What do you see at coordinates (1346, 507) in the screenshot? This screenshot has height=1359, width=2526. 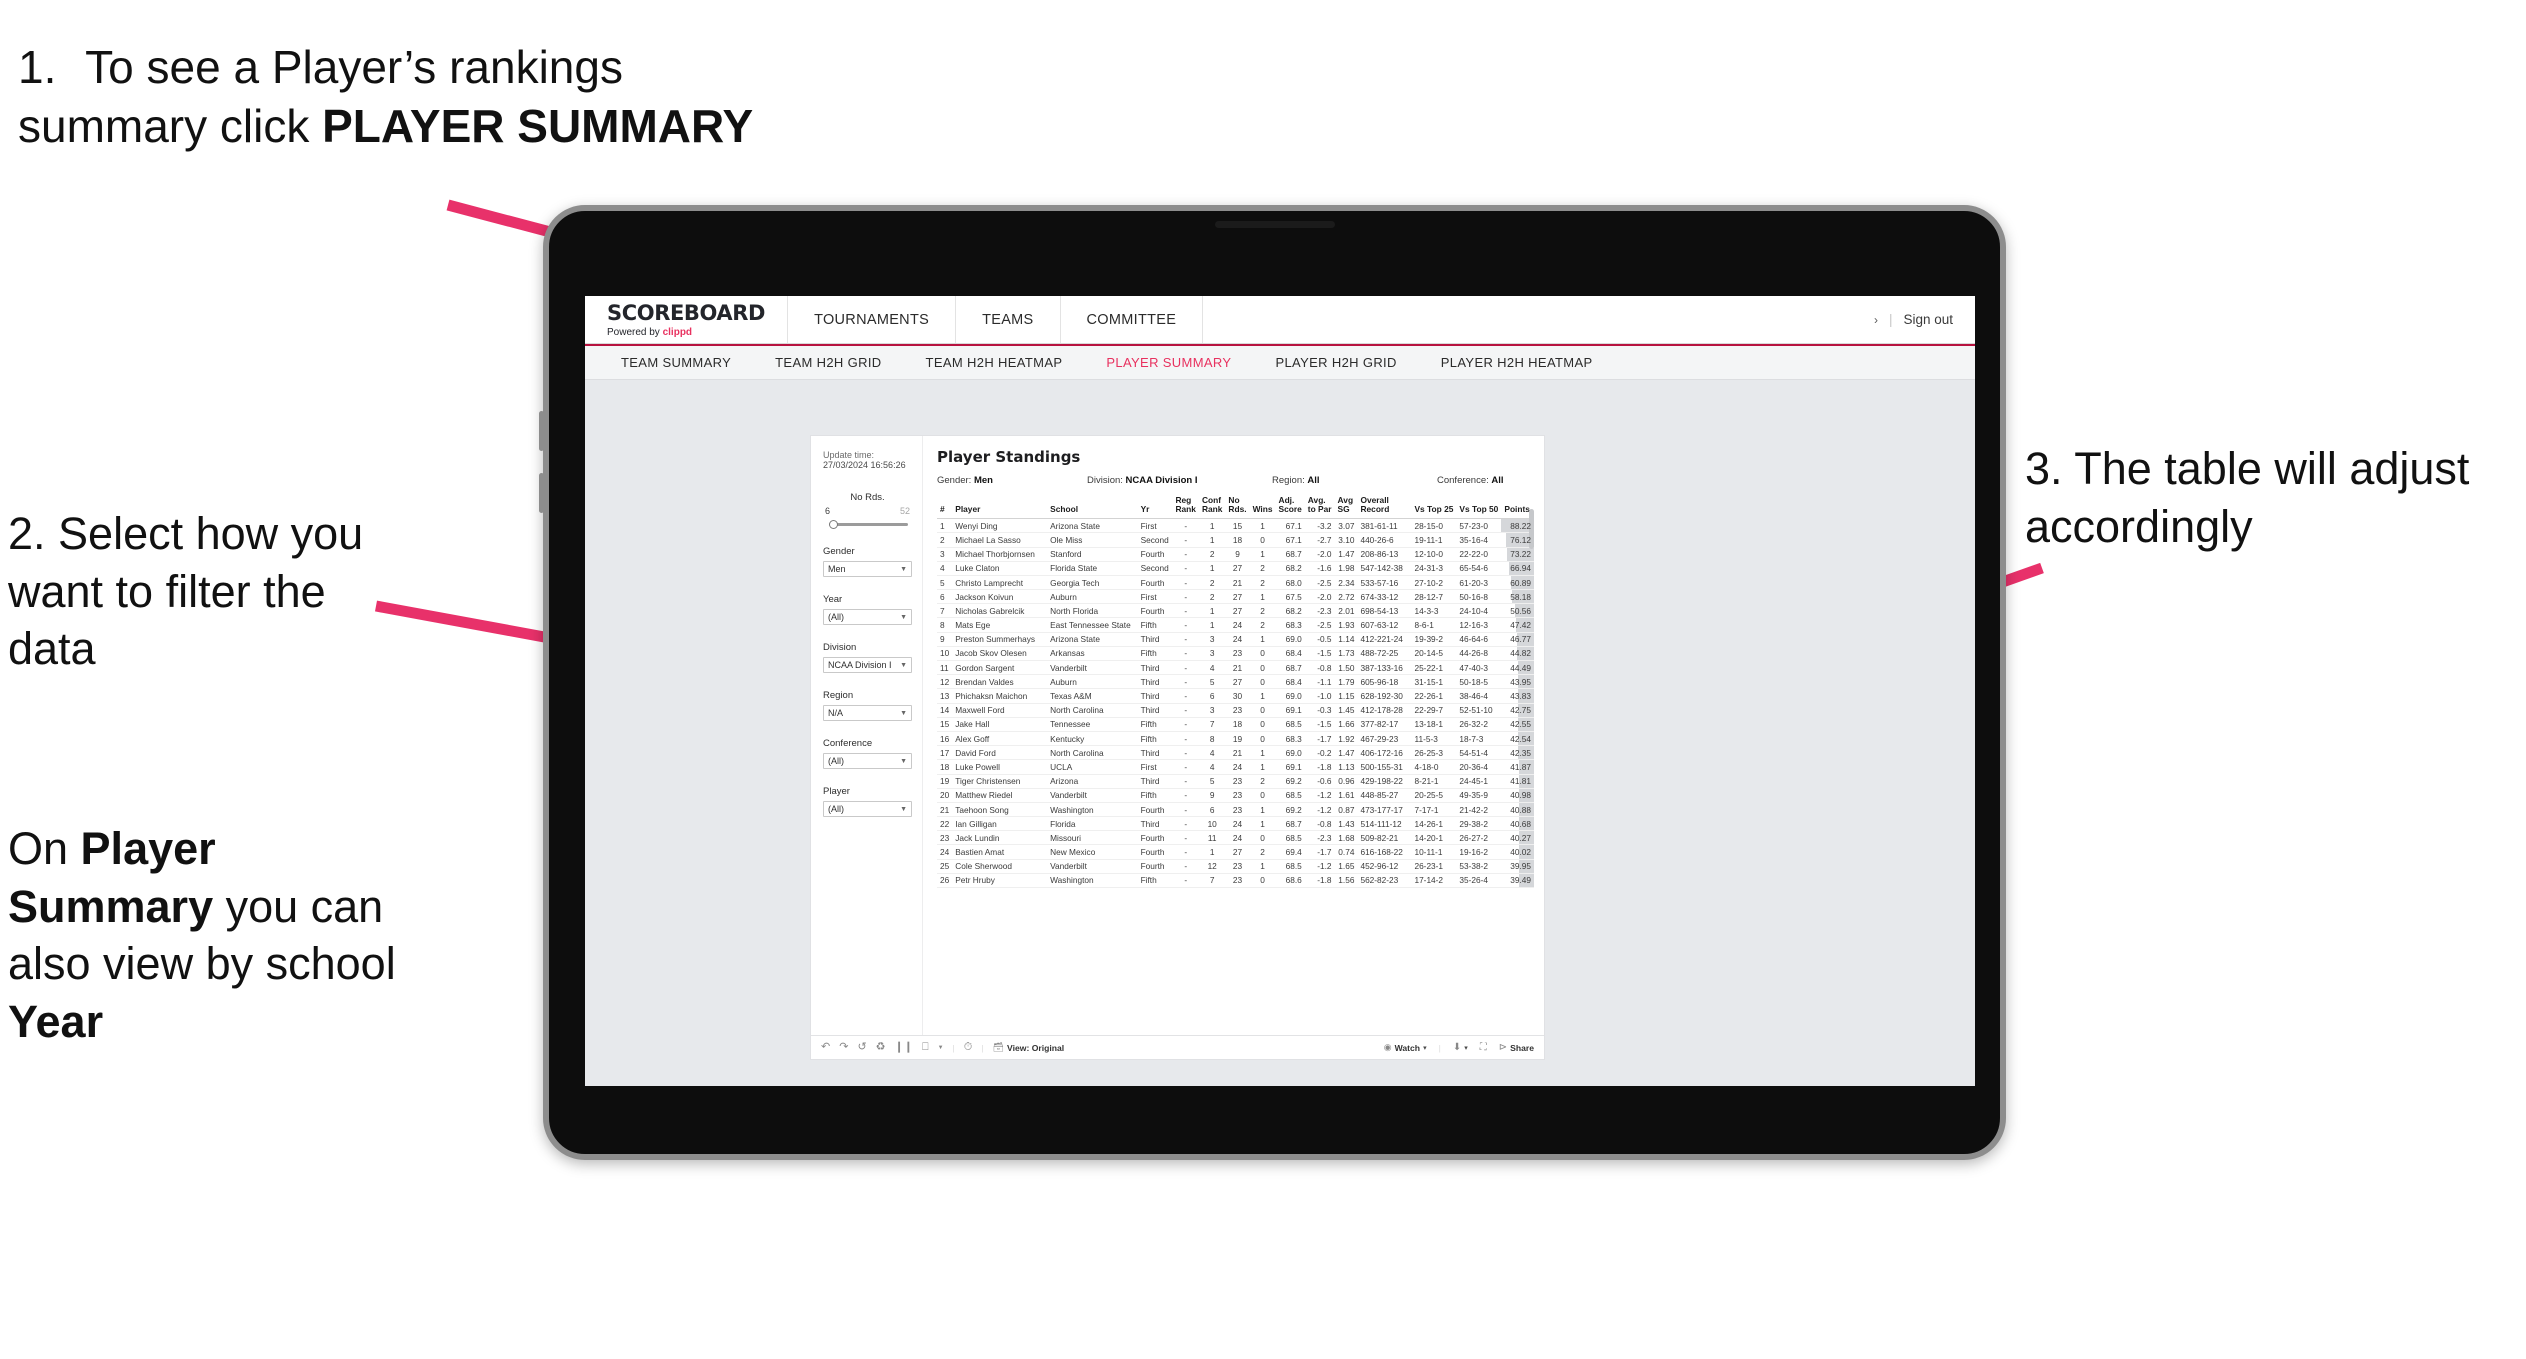 I see `column-header-avg_sg: Avg SG` at bounding box center [1346, 507].